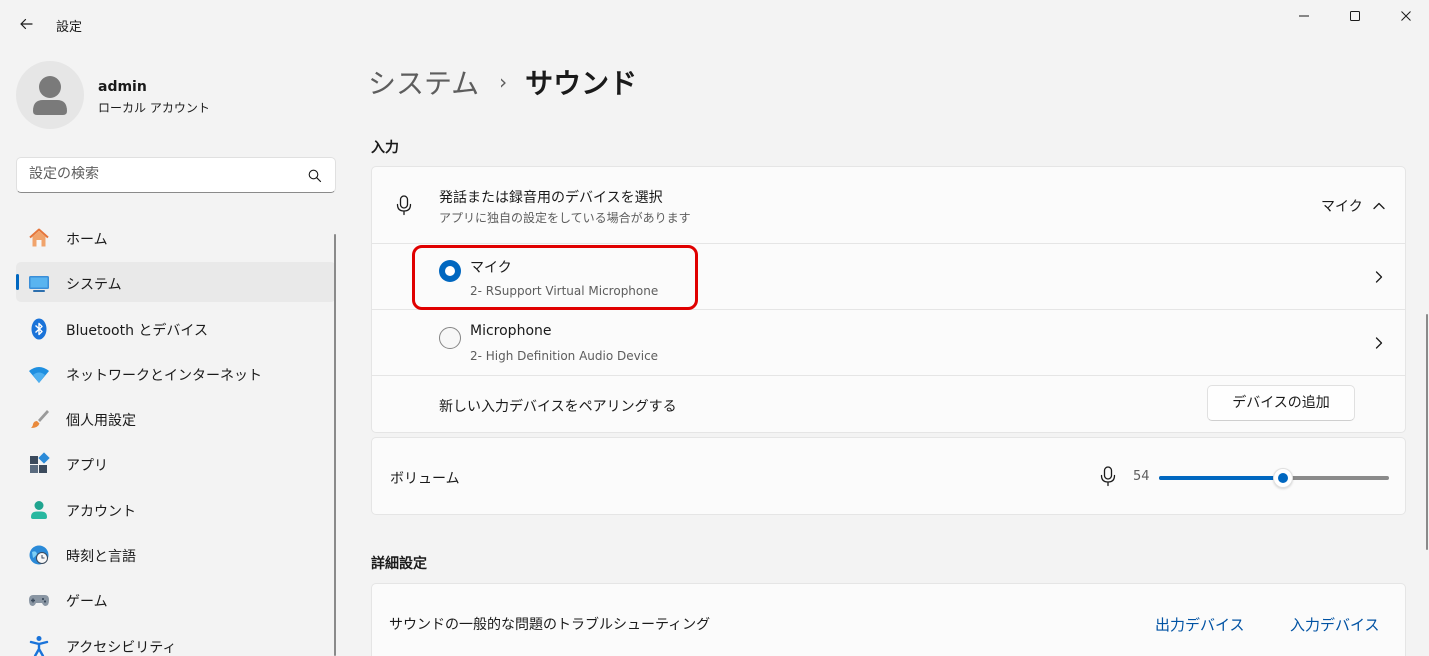 The image size is (1429, 656). Describe the element at coordinates (176, 418) in the screenshot. I see `sidebar-item-personalization: 個人用設定` at that location.